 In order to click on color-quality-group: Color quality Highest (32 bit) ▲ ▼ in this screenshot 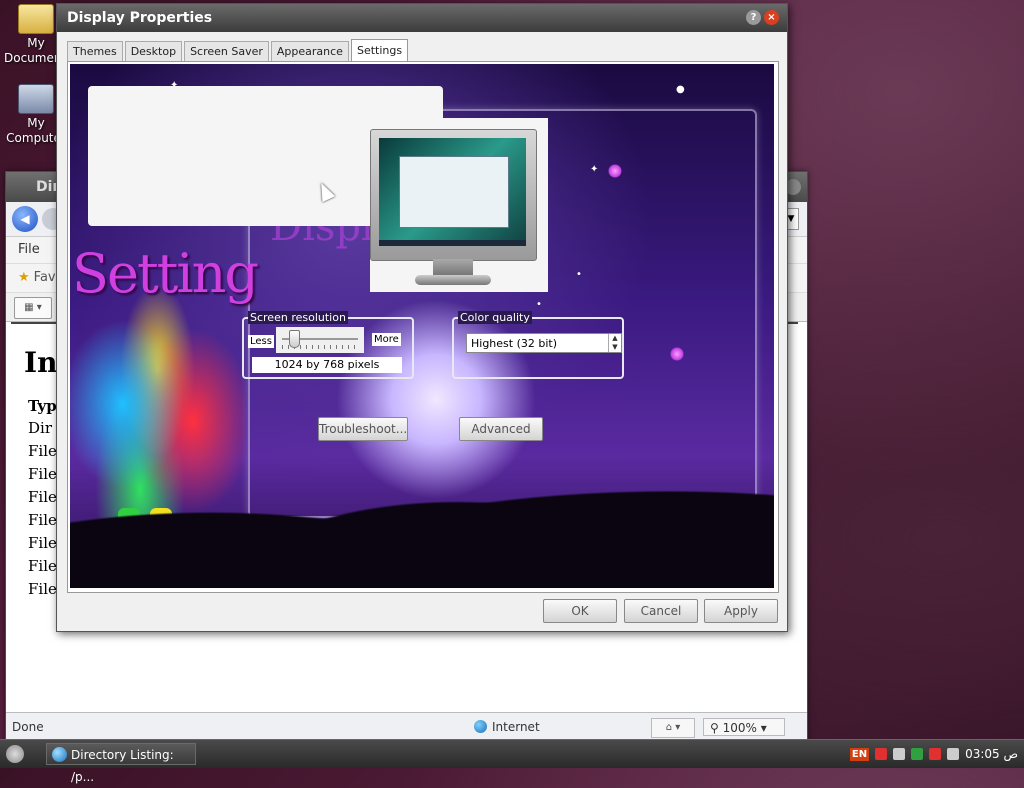, I will do `click(538, 345)`.